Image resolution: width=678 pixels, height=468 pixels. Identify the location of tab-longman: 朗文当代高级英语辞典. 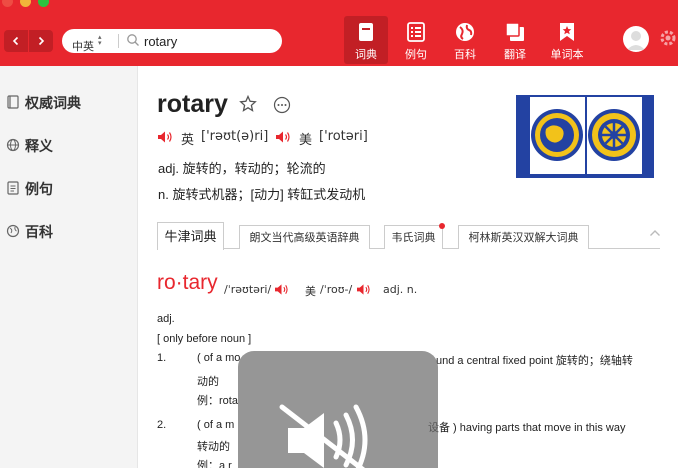
(304, 237).